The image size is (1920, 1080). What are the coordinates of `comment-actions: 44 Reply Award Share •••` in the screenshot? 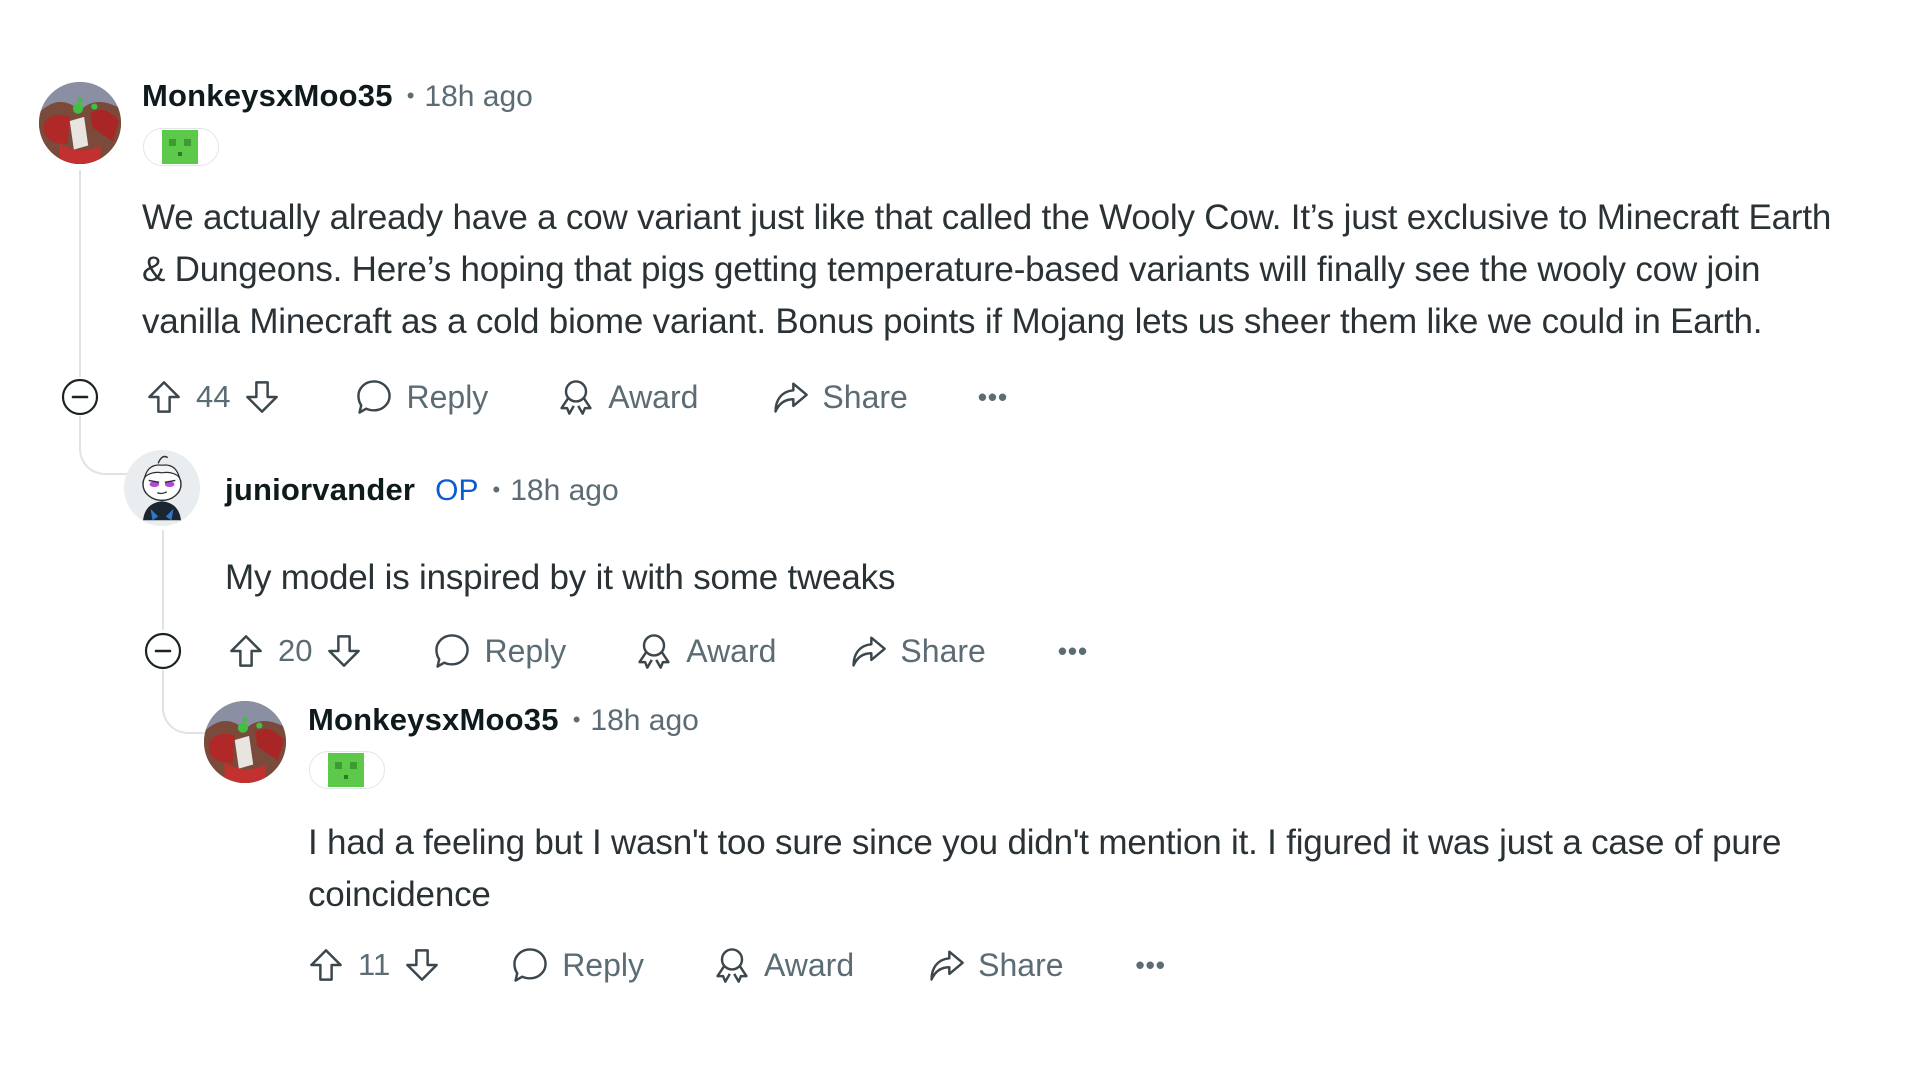 It's located at (577, 397).